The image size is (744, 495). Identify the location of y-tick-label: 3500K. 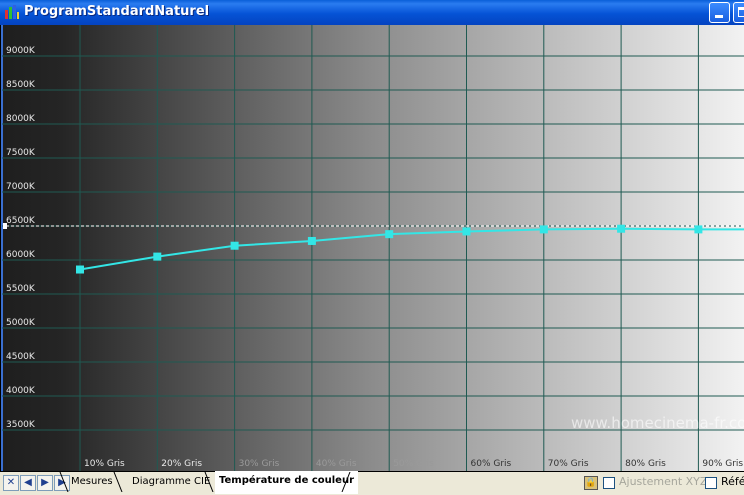
(21, 425).